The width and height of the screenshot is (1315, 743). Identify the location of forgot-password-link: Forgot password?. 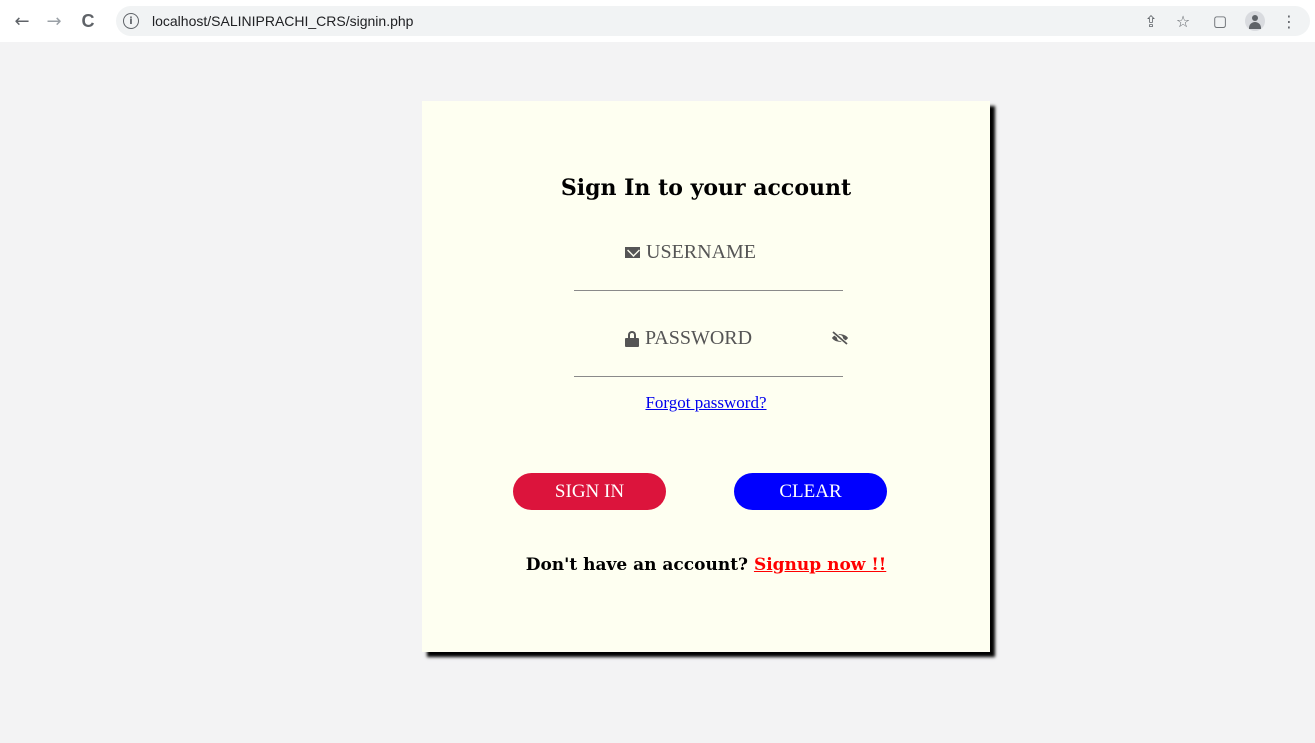
(706, 403).